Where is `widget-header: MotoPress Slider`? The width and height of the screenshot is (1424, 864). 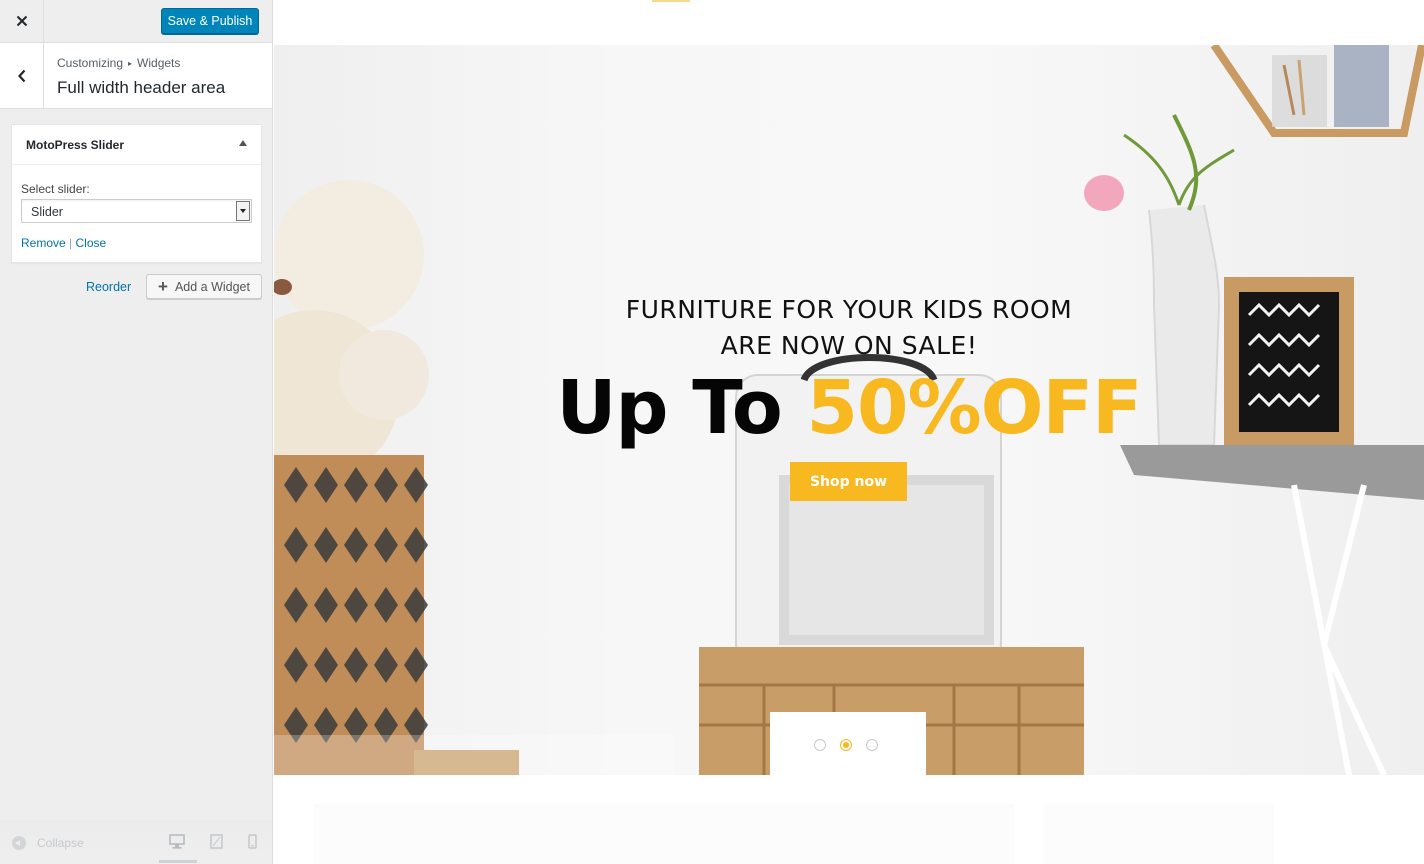
widget-header: MotoPress Slider is located at coordinates (136, 145).